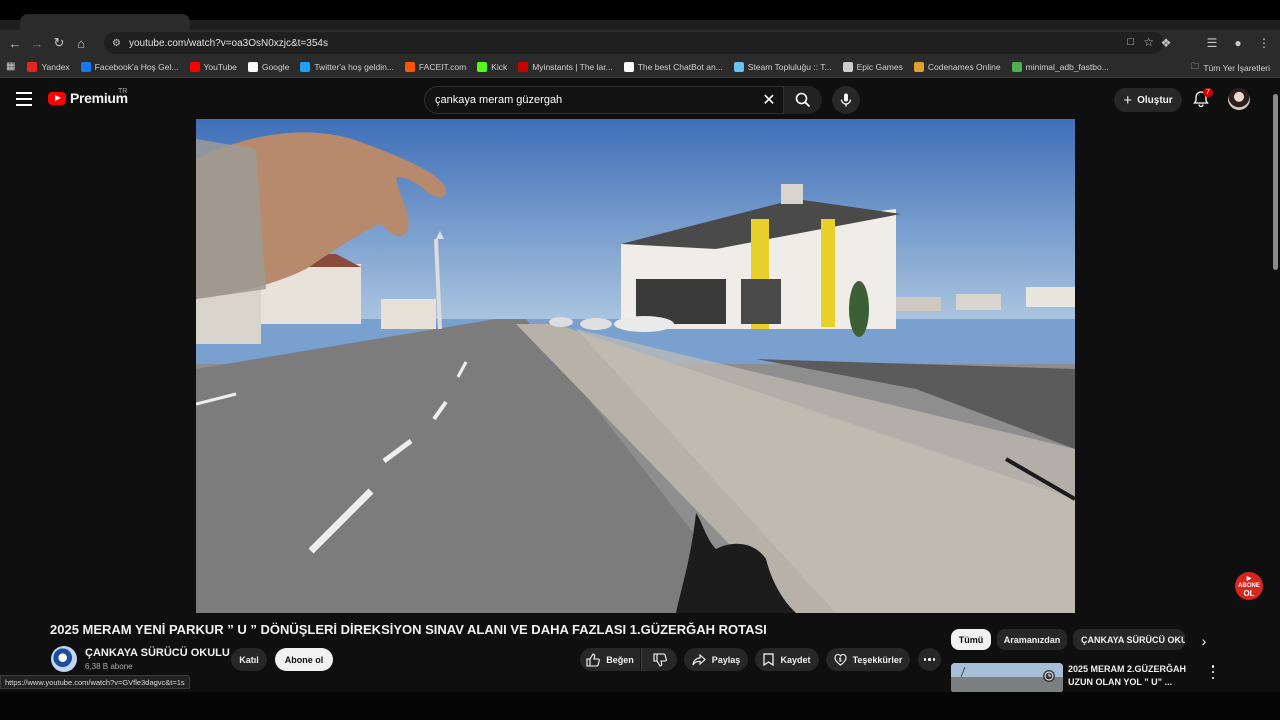  What do you see at coordinates (1208, 92) in the screenshot?
I see `notification-count-badge: 7` at bounding box center [1208, 92].